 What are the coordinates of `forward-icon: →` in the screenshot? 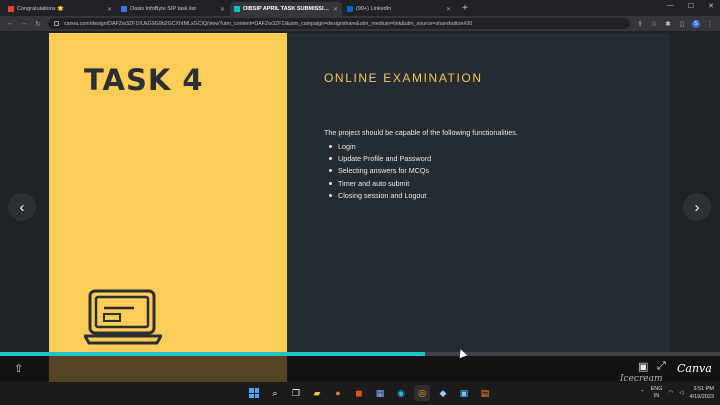 It's located at (24, 23).